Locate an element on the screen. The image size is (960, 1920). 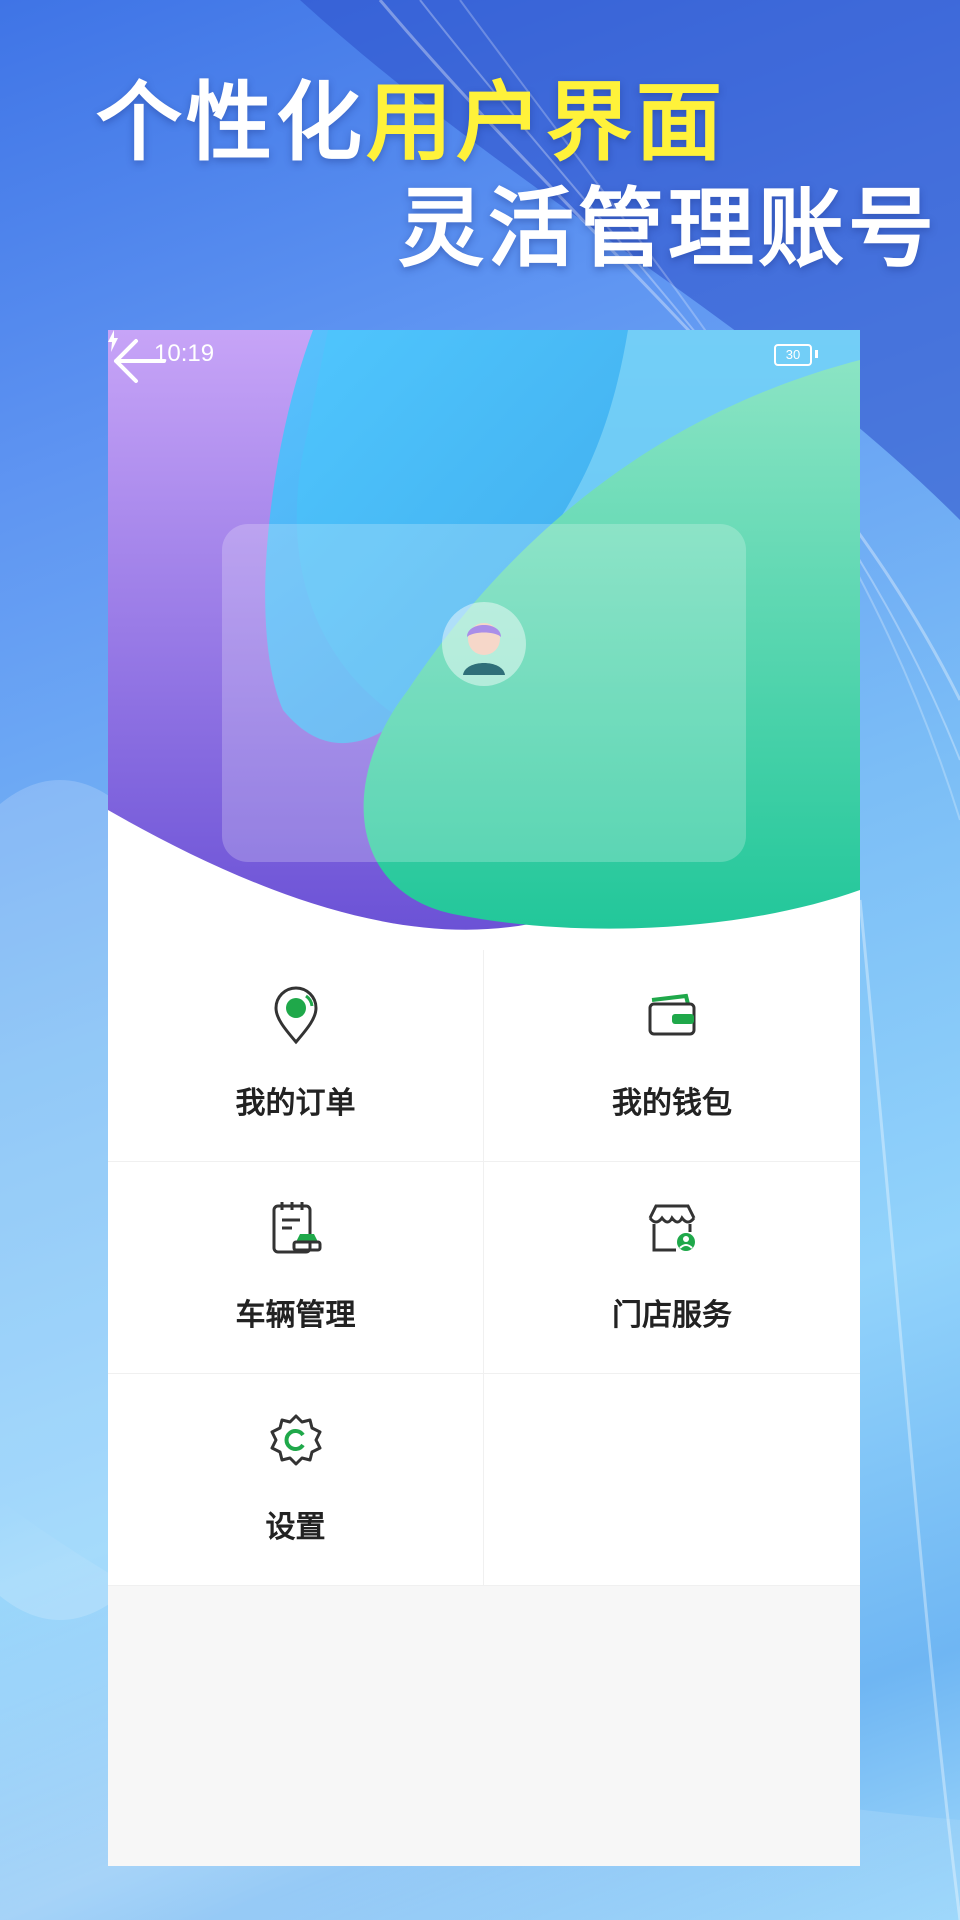
menu-item-my-orders: 我的订单 is located at coordinates (296, 1056).